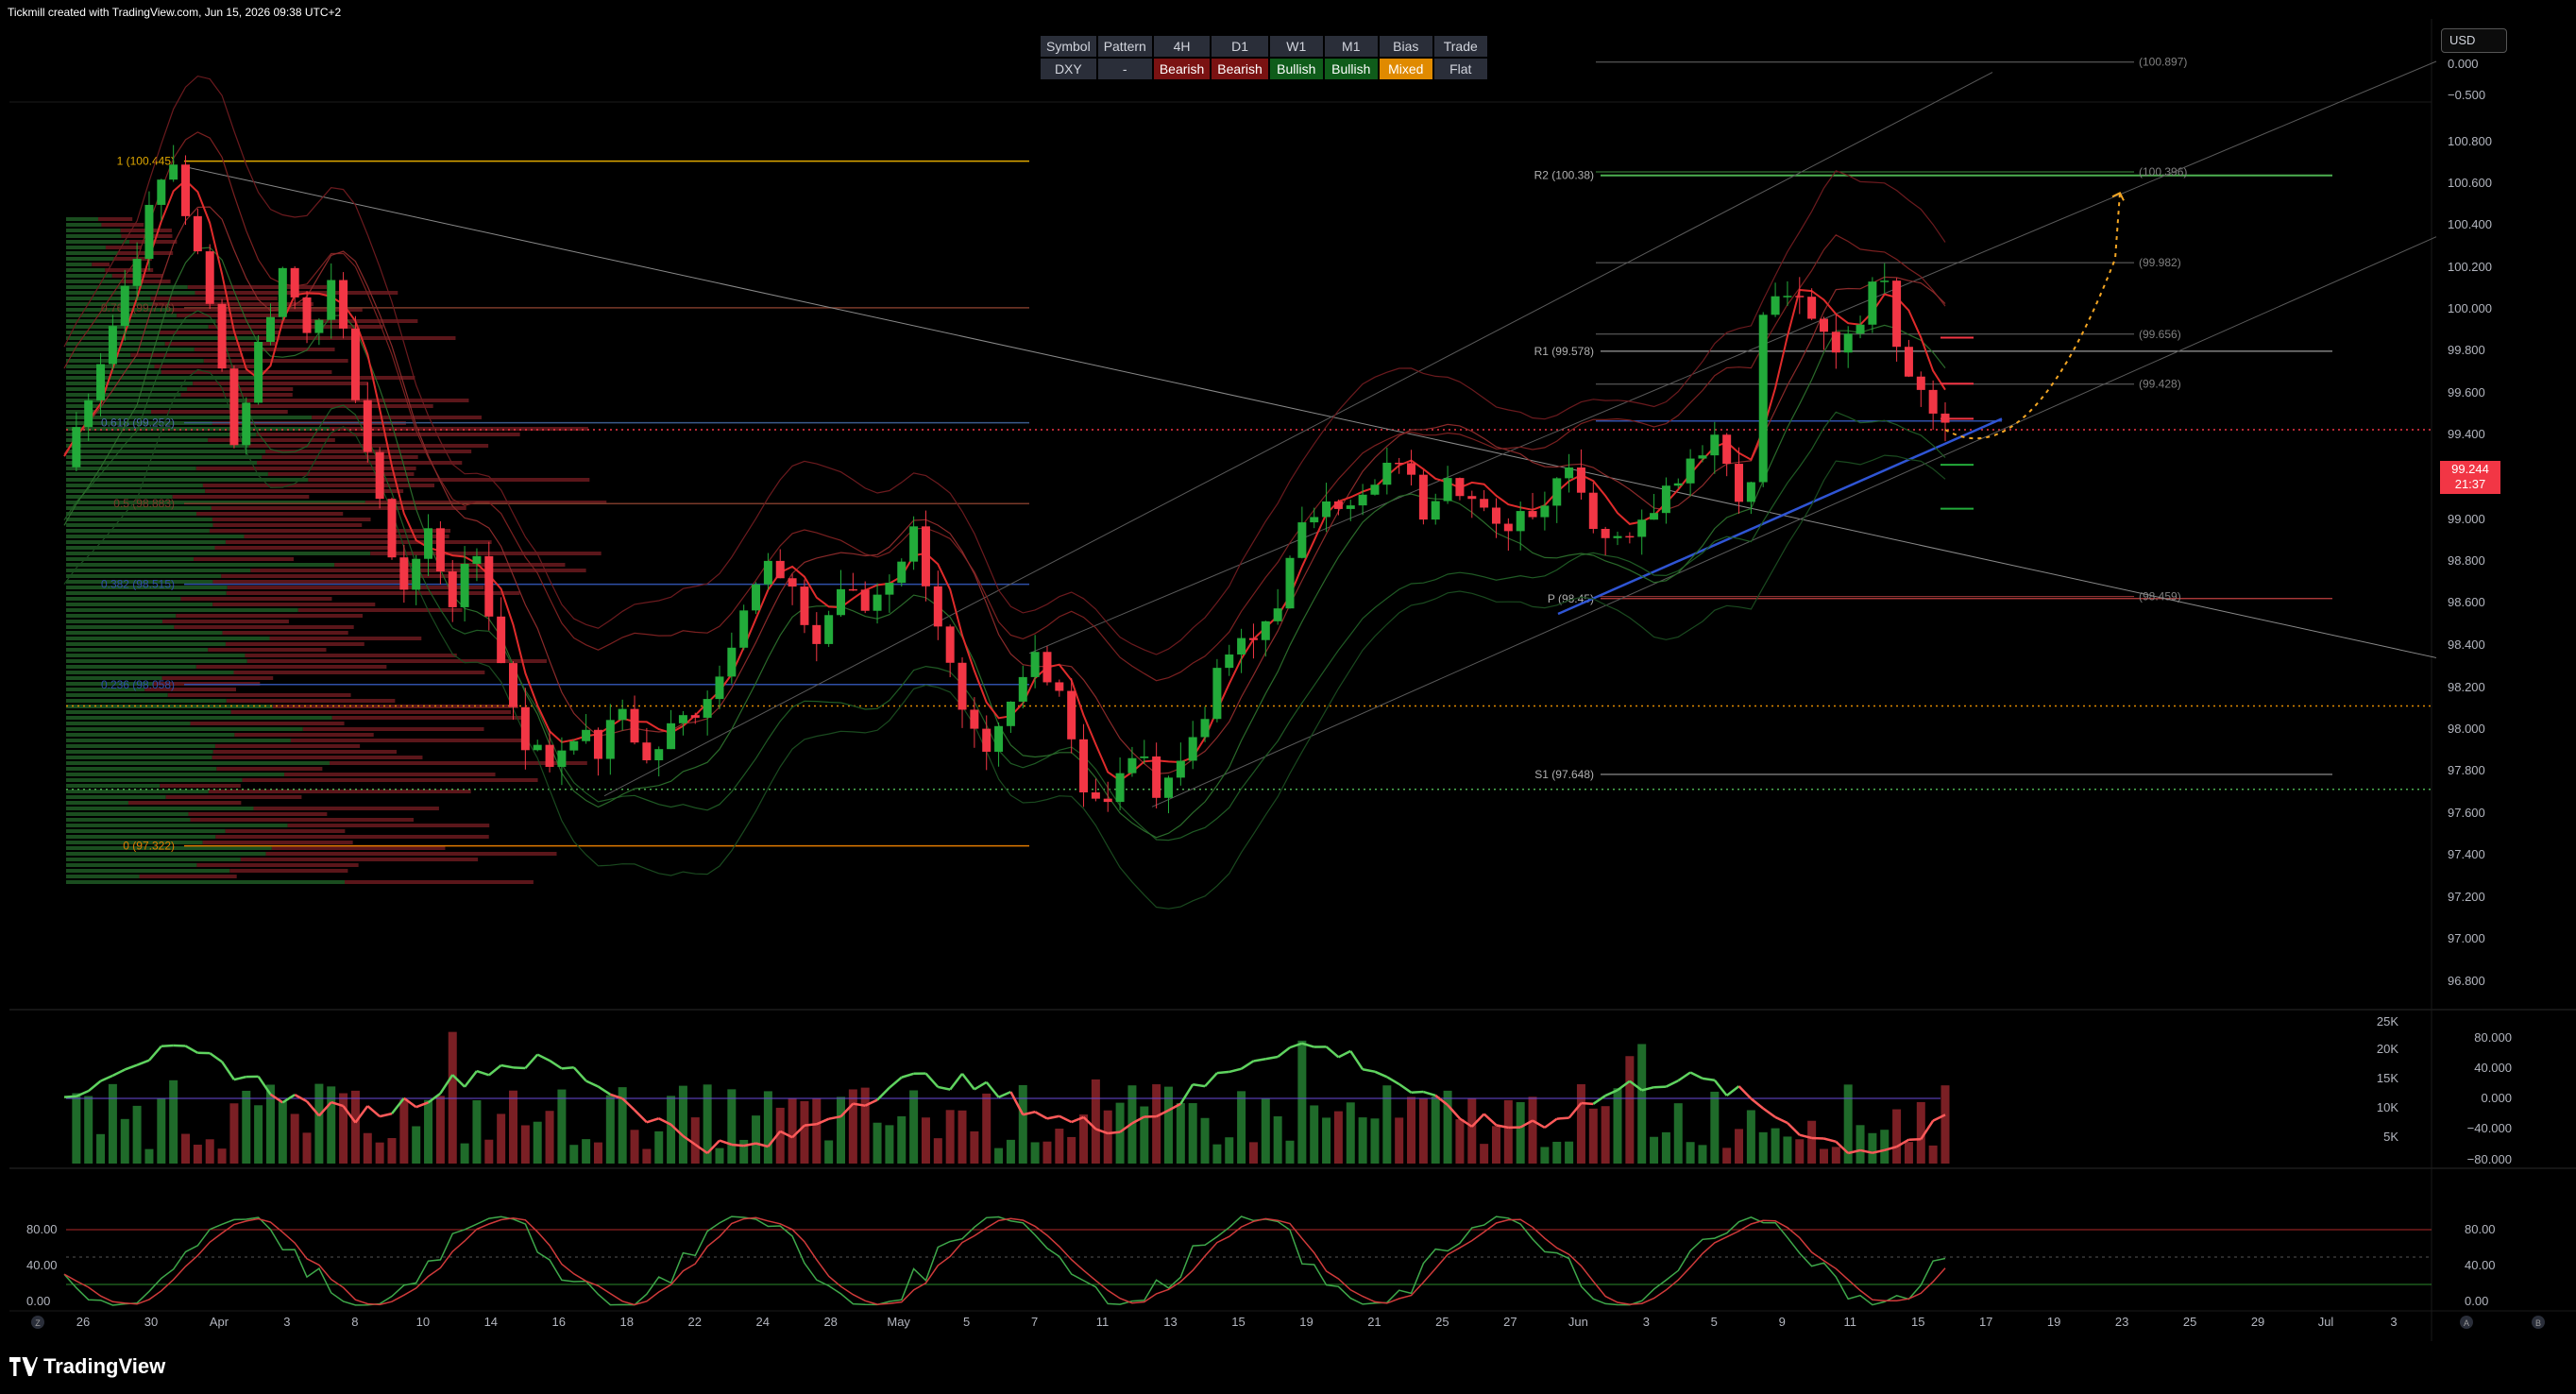 This screenshot has height=1394, width=2576. What do you see at coordinates (1510, 1322) in the screenshot?
I see `time-axis-label: 27` at bounding box center [1510, 1322].